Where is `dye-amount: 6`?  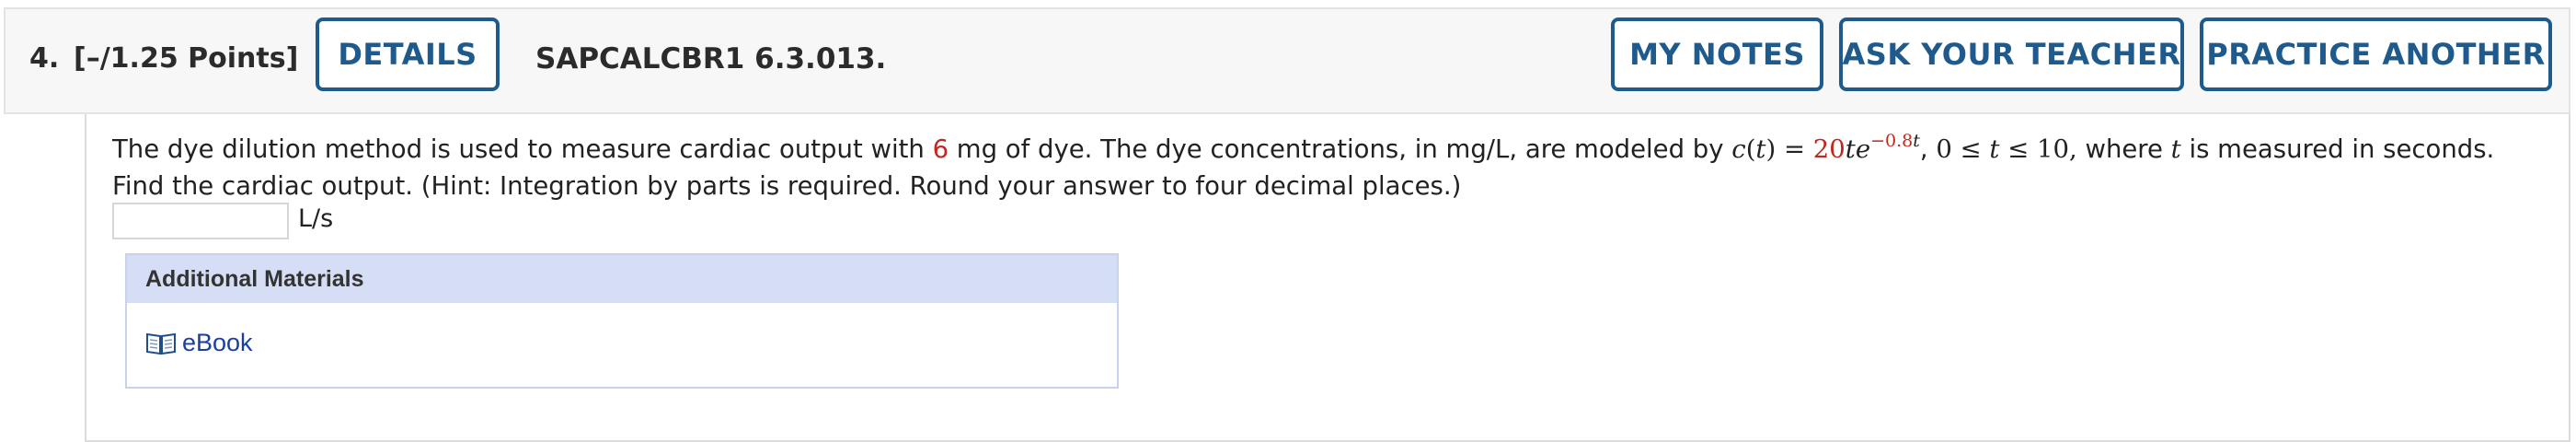
dye-amount: 6 is located at coordinates (940, 149).